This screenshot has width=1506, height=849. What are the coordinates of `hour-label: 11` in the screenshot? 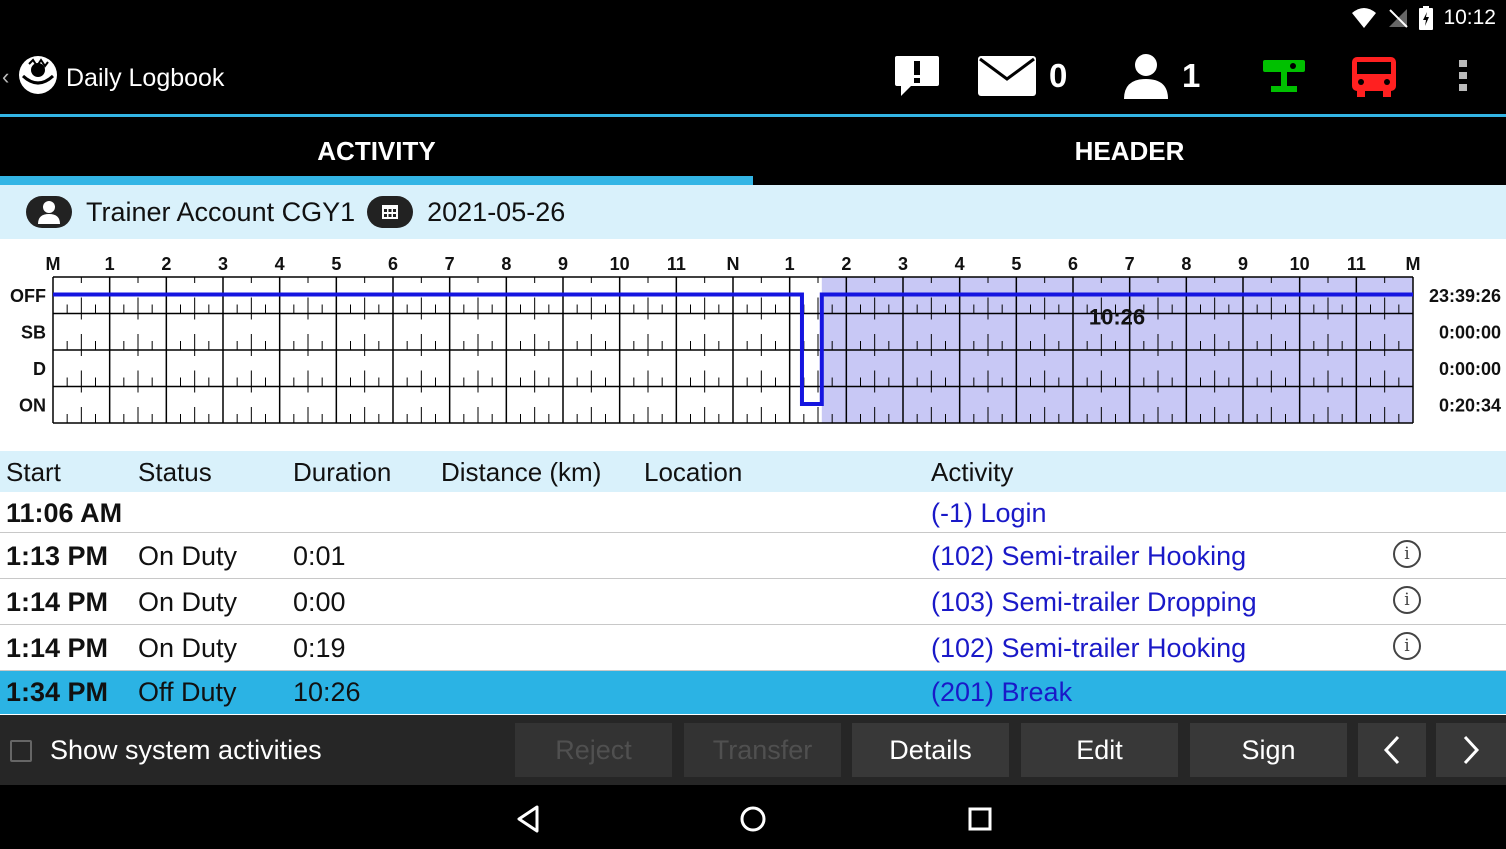 It's located at (676, 264).